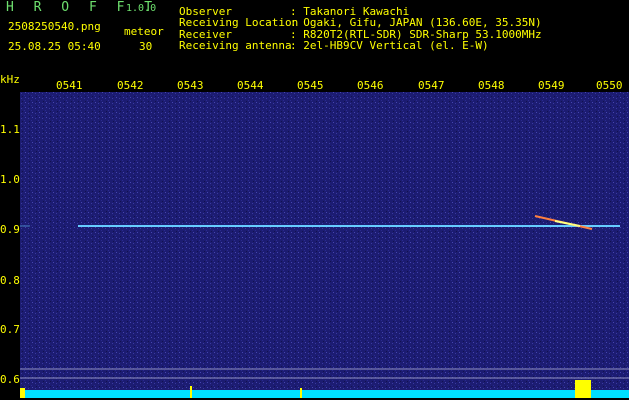 This screenshot has height=400, width=629. I want to click on freq-label: 1.0, so click(10, 179).